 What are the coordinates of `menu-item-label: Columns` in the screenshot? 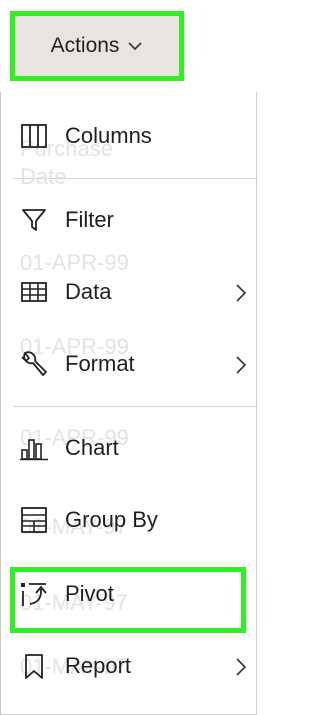 It's located at (108, 135).